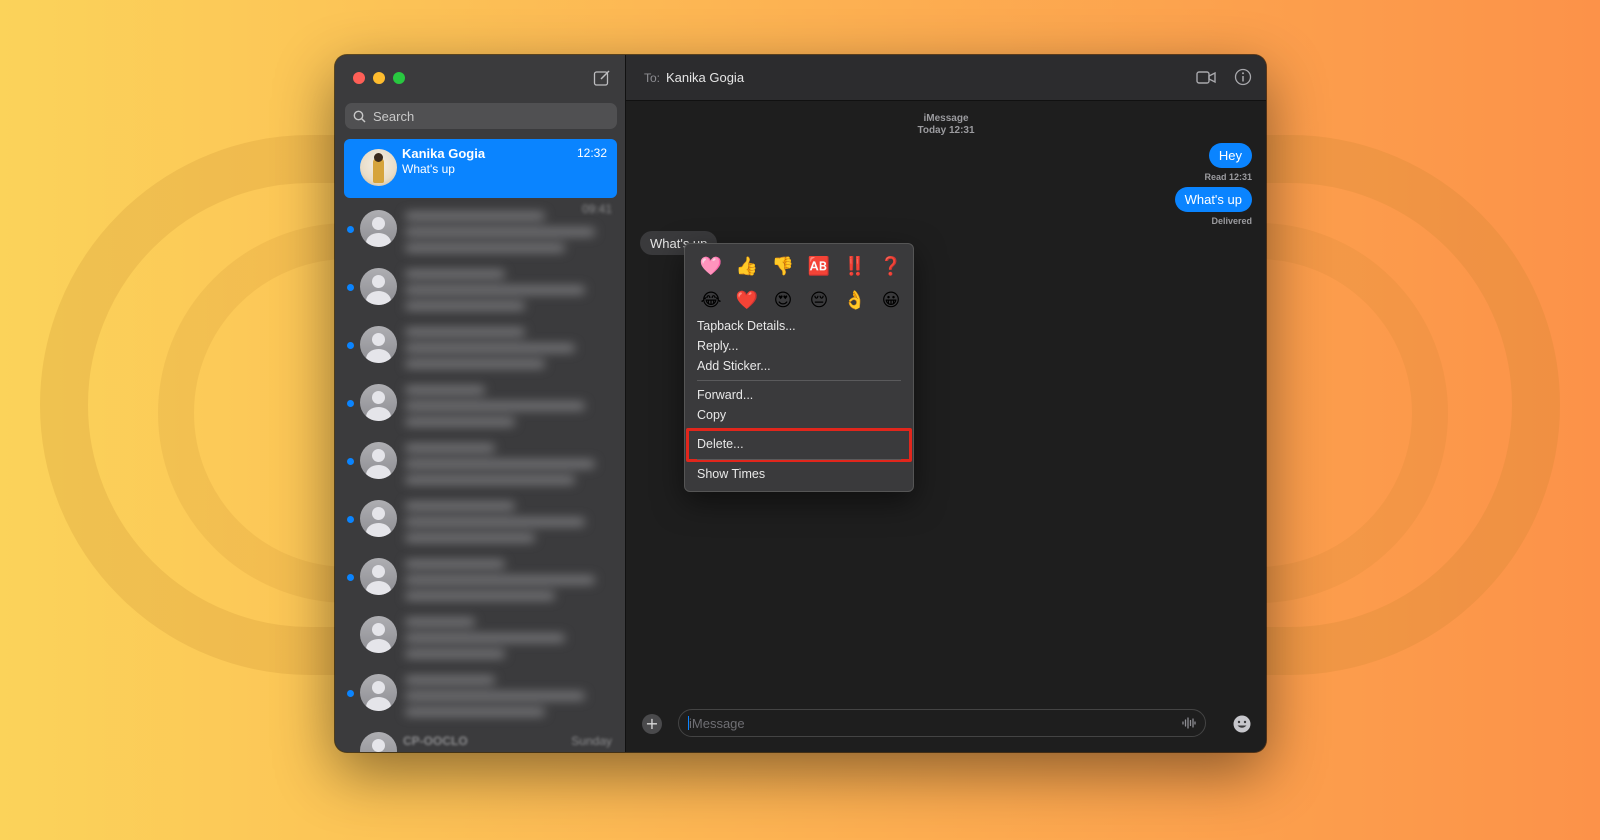  I want to click on audio-message-icon, so click(1189, 723).